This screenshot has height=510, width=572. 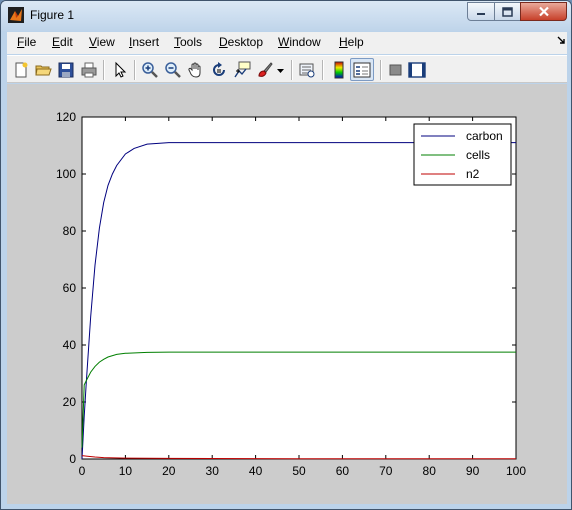 What do you see at coordinates (242, 70) in the screenshot?
I see `data-cursor-icon` at bounding box center [242, 70].